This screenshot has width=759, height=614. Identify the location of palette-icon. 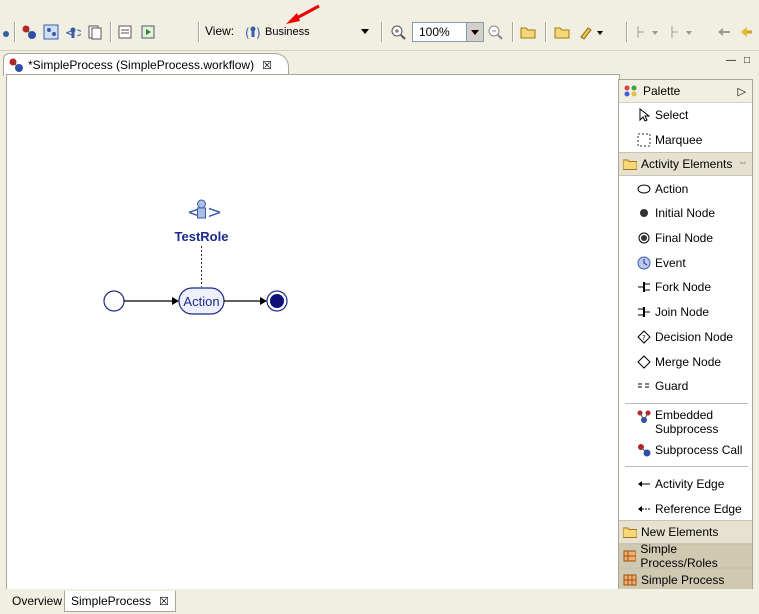
(630, 91).